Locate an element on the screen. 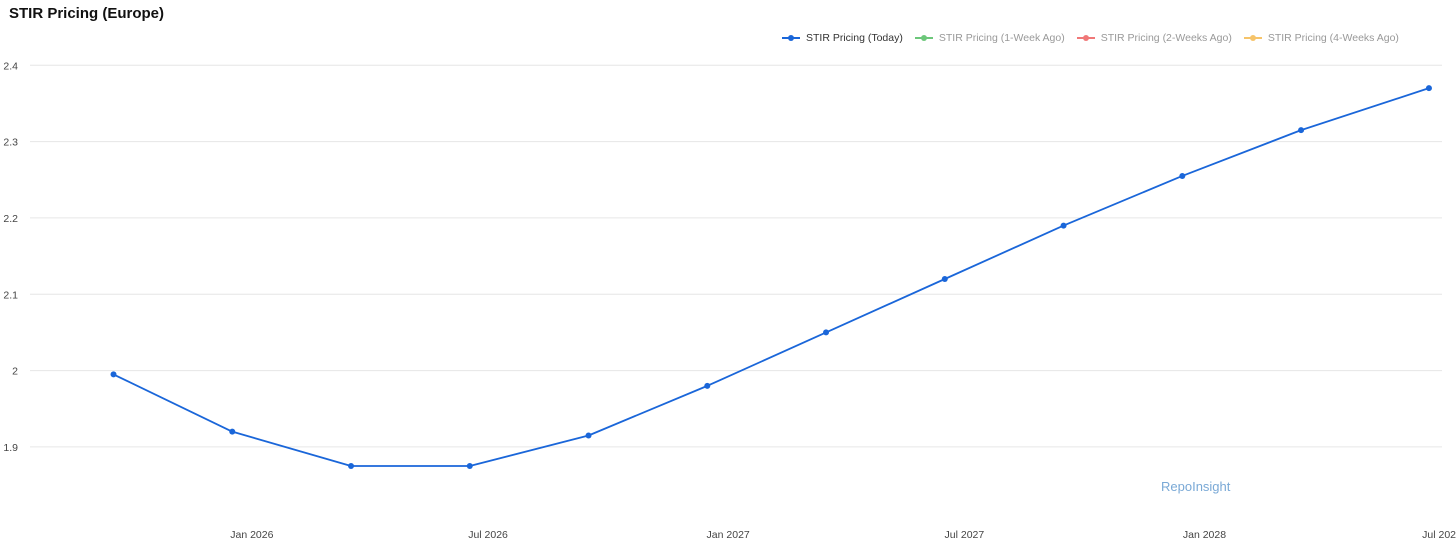 The width and height of the screenshot is (1456, 553). x-tick-label: Jan 2026 is located at coordinates (251, 535).